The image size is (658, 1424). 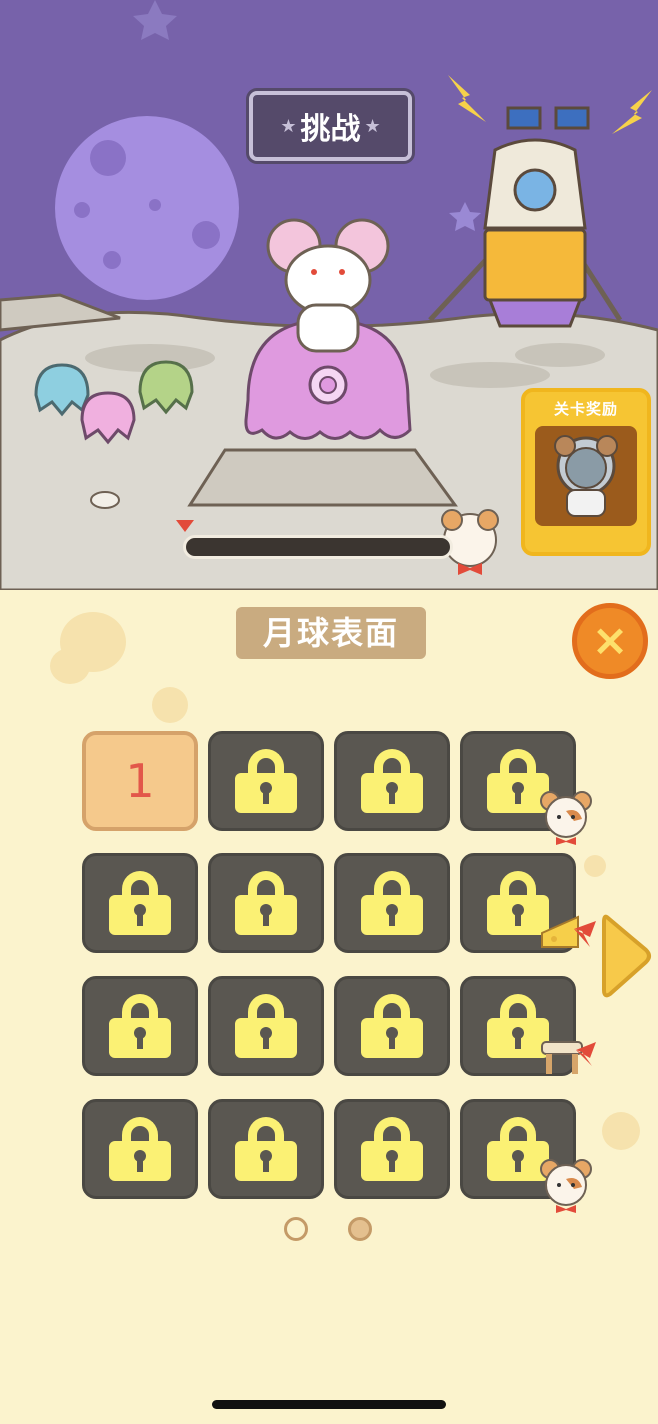 I want to click on close-icon: ×, so click(x=610, y=640).